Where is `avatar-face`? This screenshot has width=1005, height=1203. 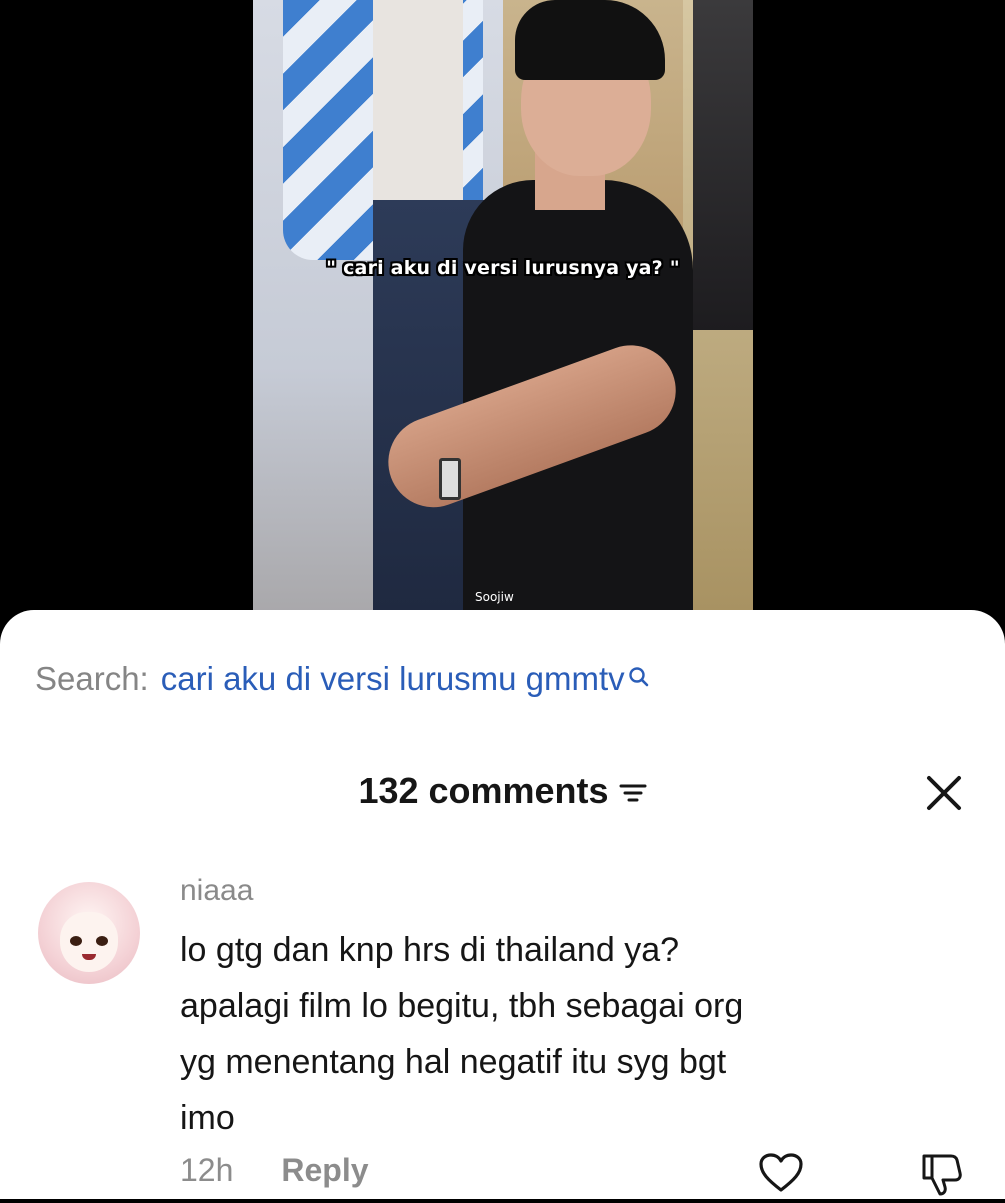 avatar-face is located at coordinates (89, 942).